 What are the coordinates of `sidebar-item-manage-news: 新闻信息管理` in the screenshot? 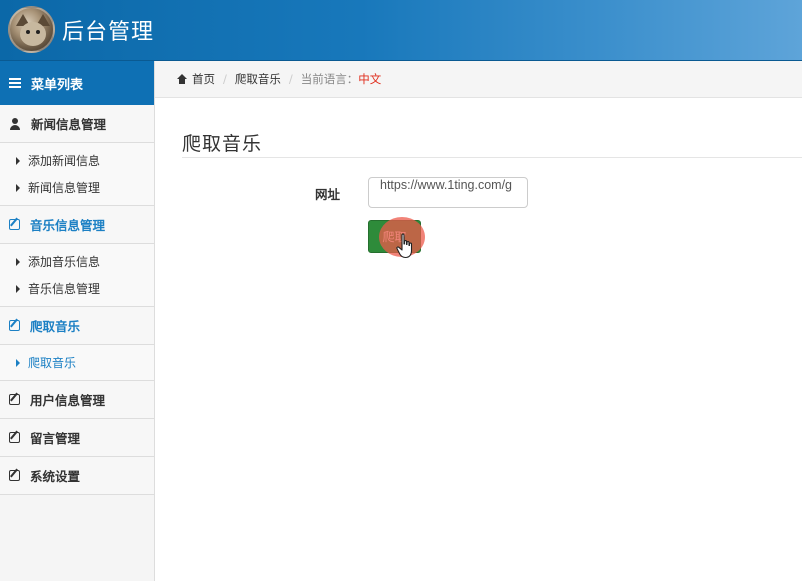 It's located at (77, 187).